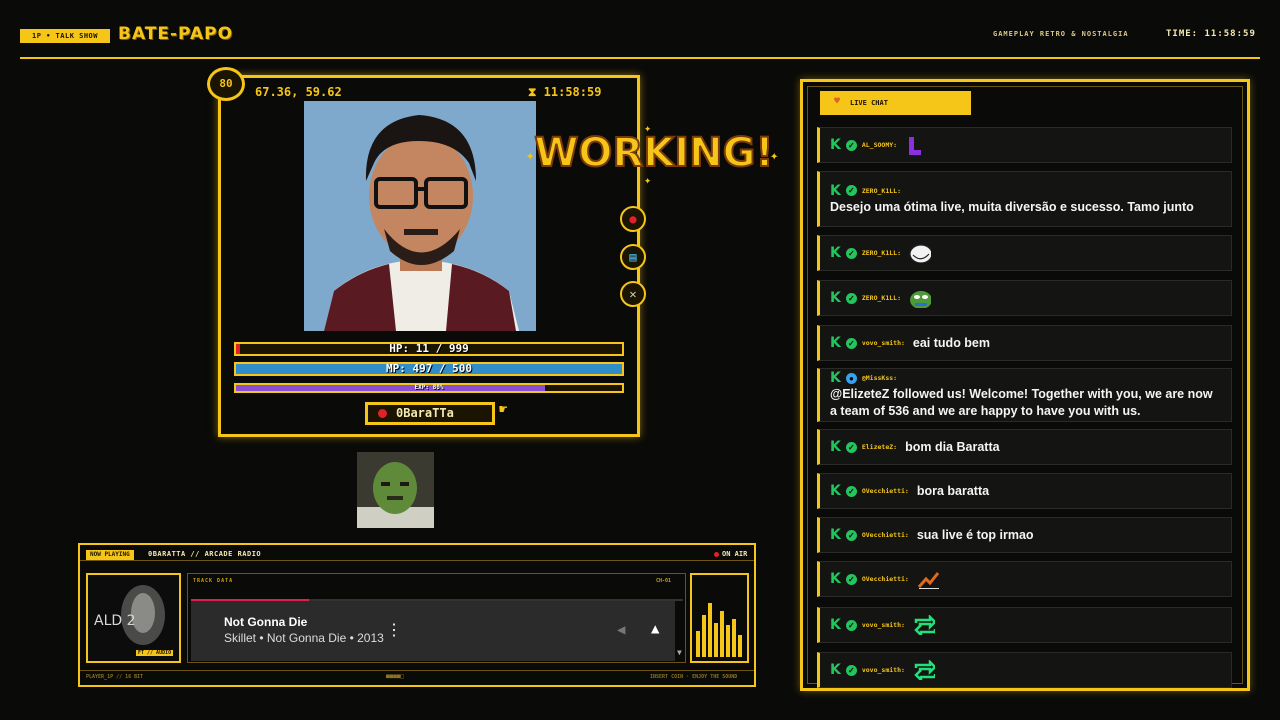 This screenshot has width=1280, height=720. Describe the element at coordinates (879, 447) in the screenshot. I see `chat-username: ElizeteZ:` at that location.